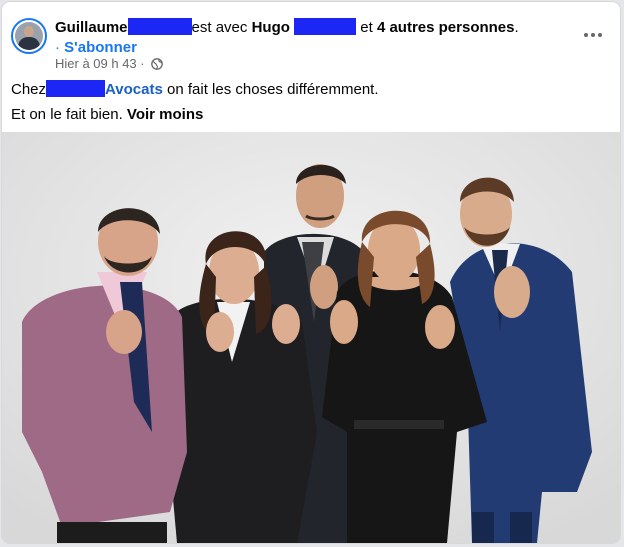  What do you see at coordinates (273, 89) in the screenshot?
I see `message-text: on fait les choses différemment.` at bounding box center [273, 89].